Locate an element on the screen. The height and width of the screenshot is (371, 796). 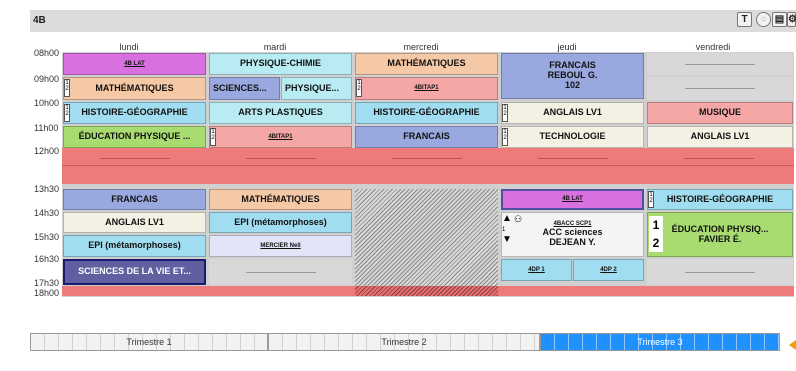
gear-icon: ⚙ is located at coordinates (791, 19).